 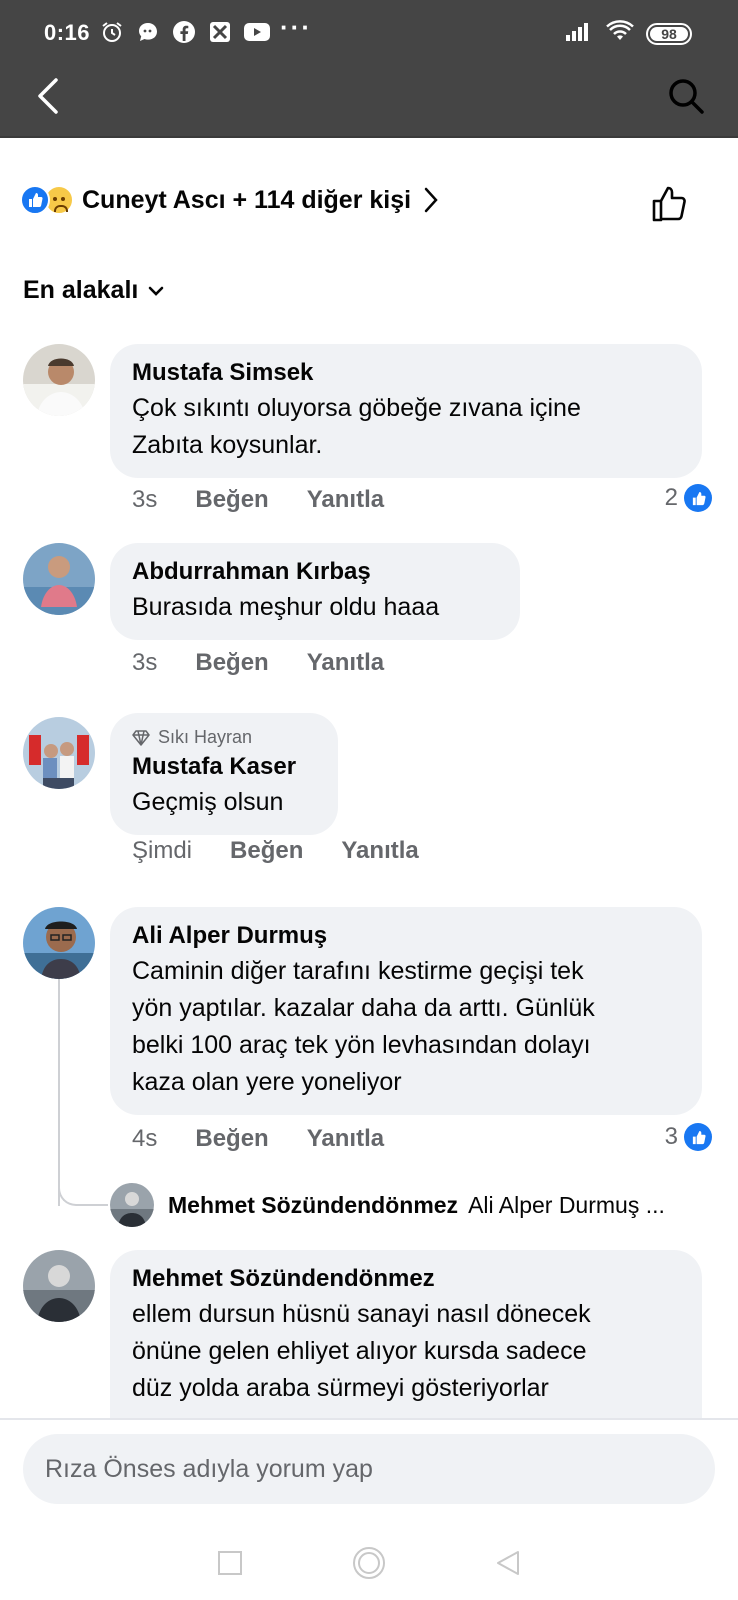 I want to click on back-button, so click(x=48, y=96).